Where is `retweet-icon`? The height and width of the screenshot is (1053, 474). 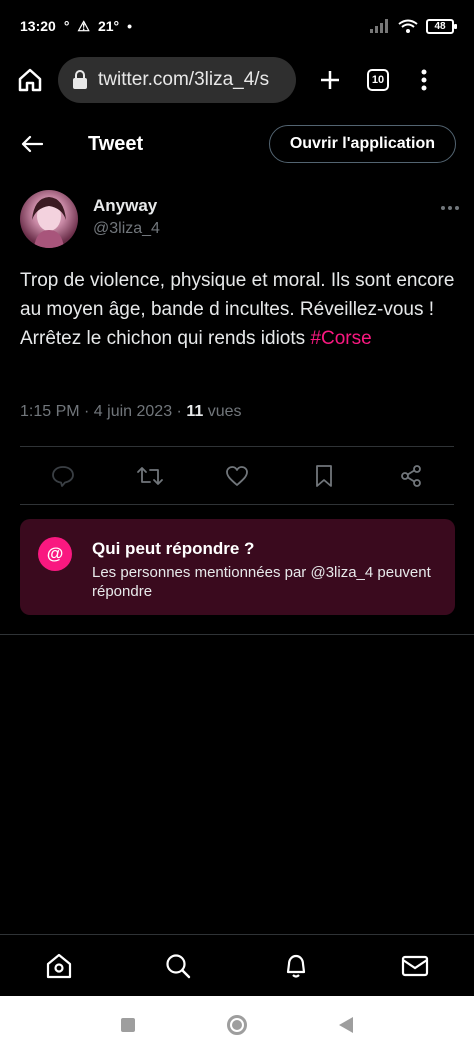
retweet-icon is located at coordinates (150, 476).